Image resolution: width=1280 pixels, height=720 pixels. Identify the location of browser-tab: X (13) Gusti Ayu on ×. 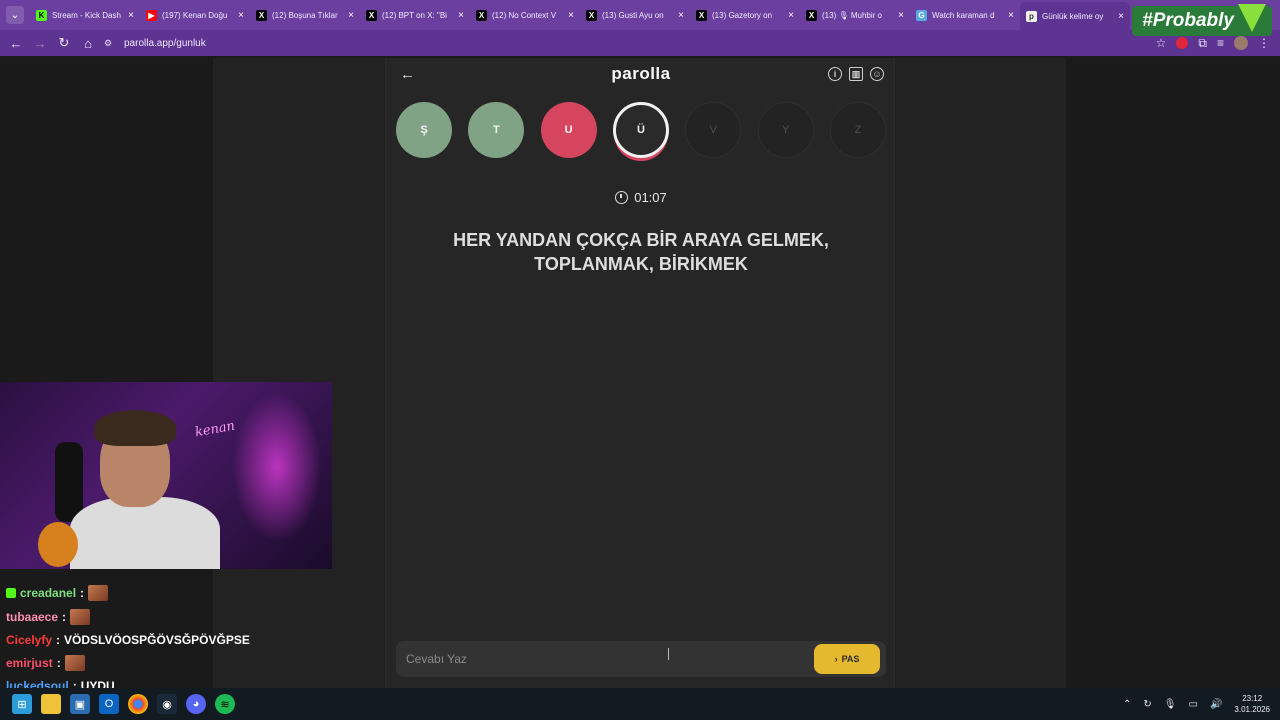
(635, 15).